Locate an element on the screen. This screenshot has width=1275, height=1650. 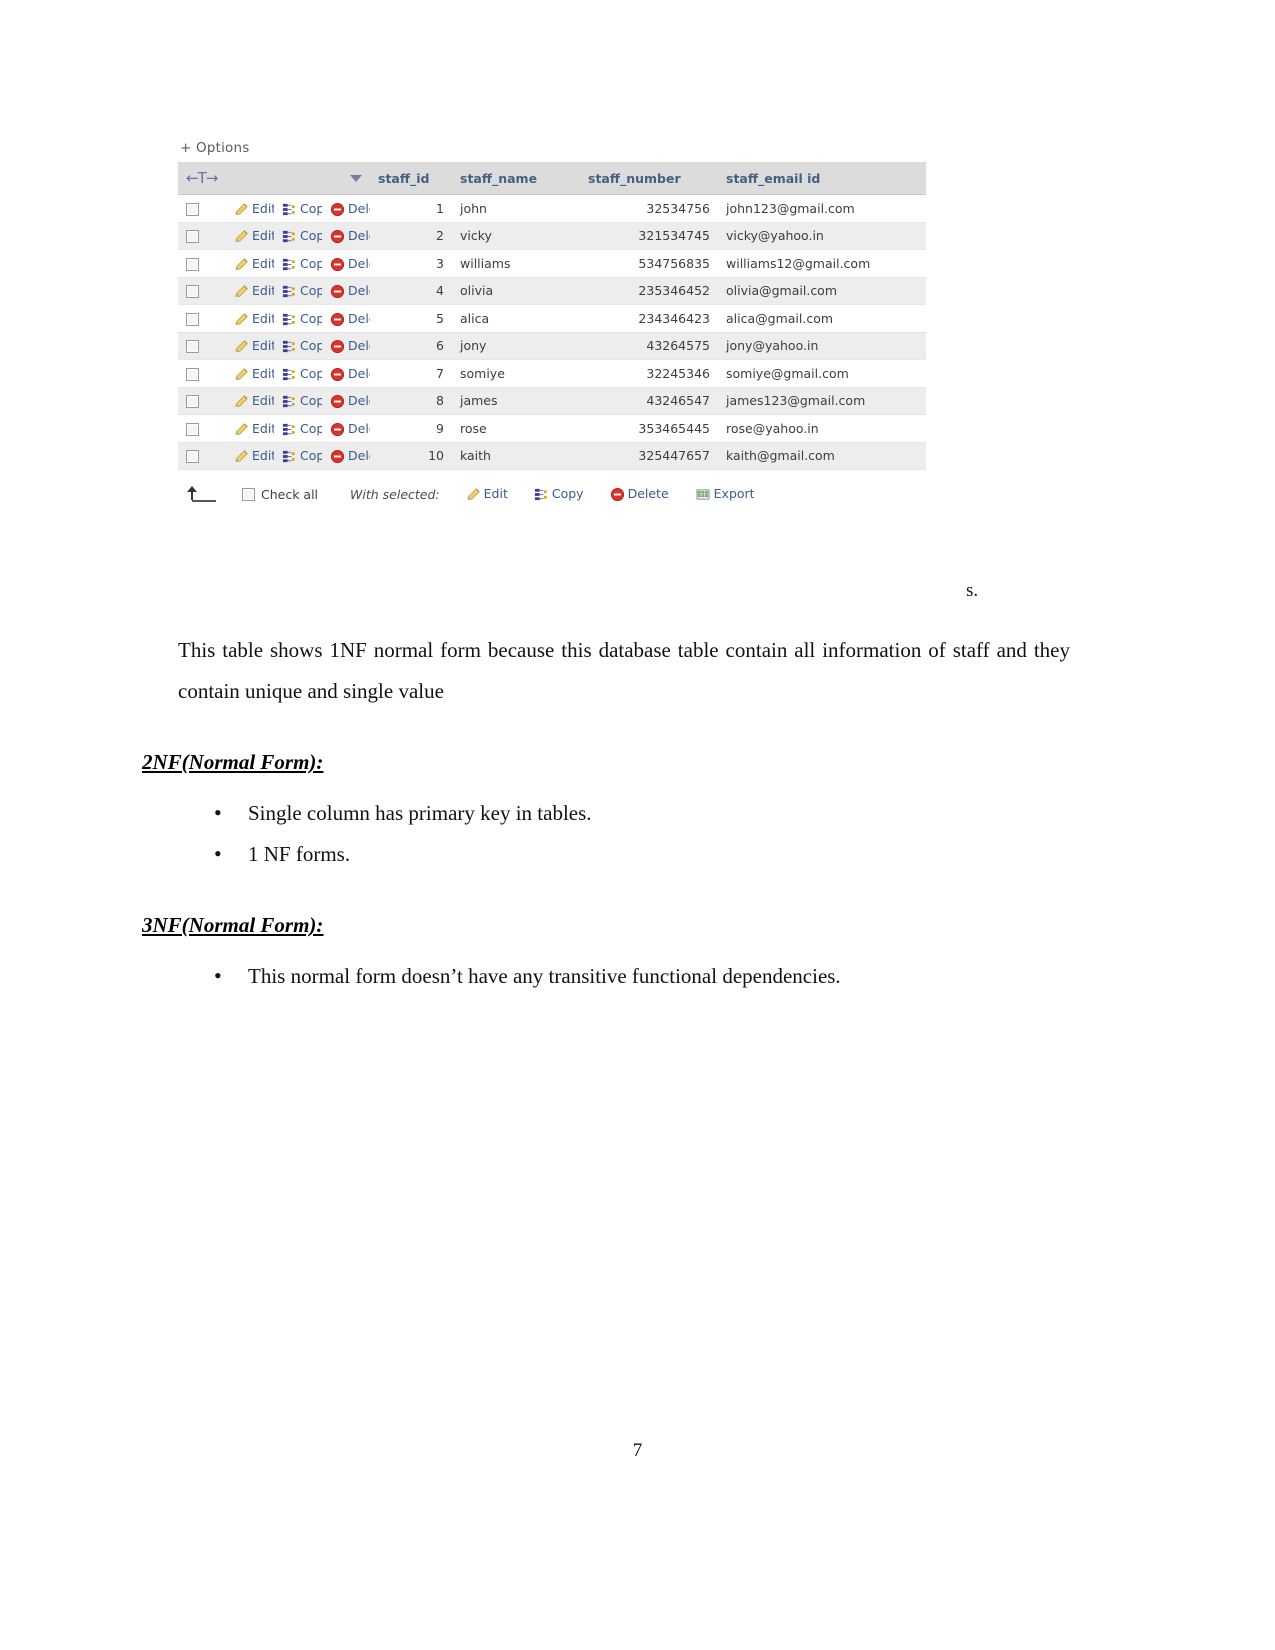
table-row: Edit Copy Delete6jony43264575jony@yahoo.in is located at coordinates (552, 346).